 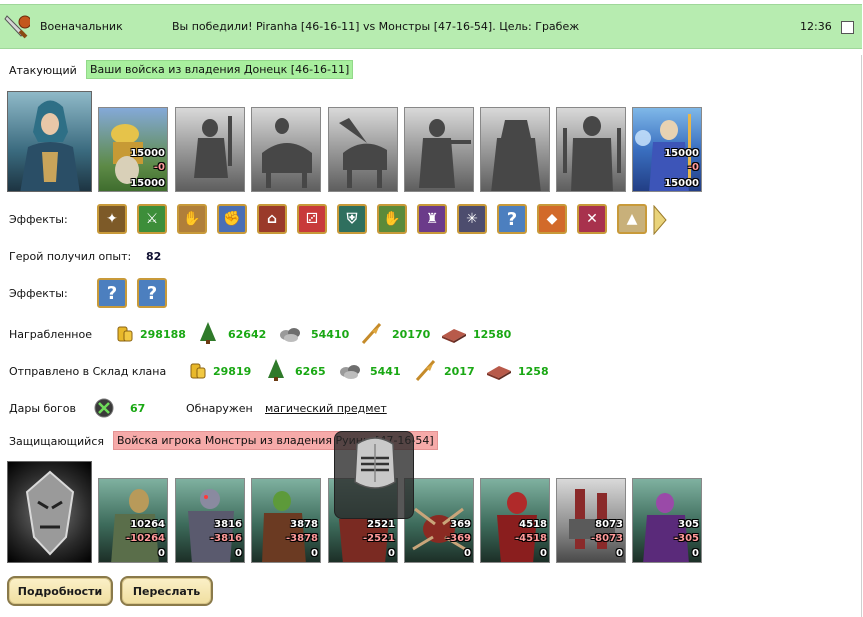 What do you see at coordinates (591, 520) in the screenshot?
I see `defender-unit-7: 8073 -8073 0` at bounding box center [591, 520].